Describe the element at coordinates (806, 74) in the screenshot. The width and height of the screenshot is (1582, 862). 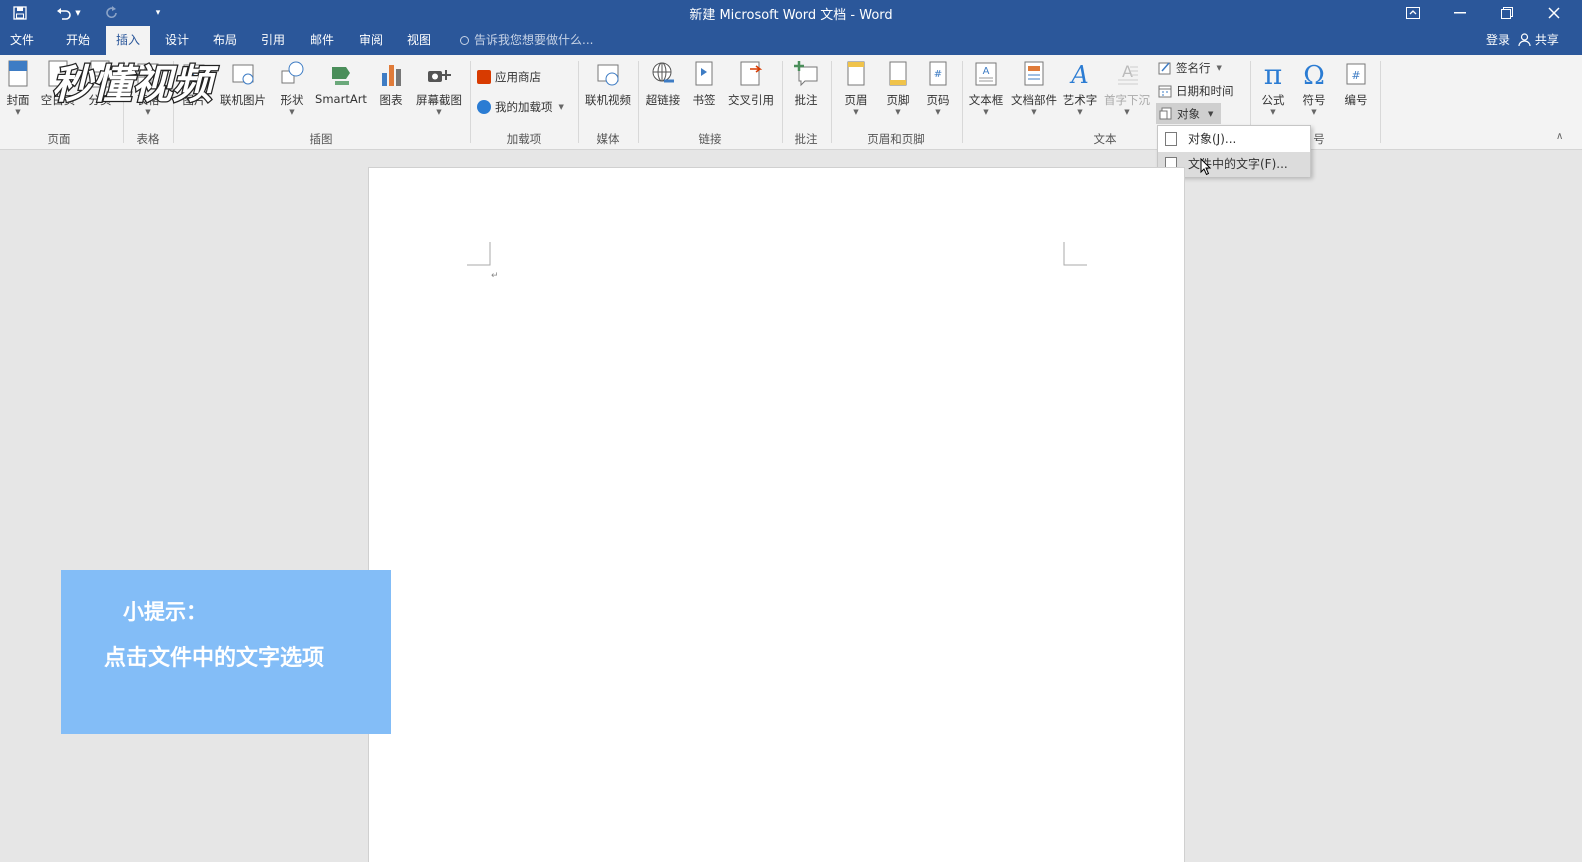
I see `comment-plus-icon` at that location.